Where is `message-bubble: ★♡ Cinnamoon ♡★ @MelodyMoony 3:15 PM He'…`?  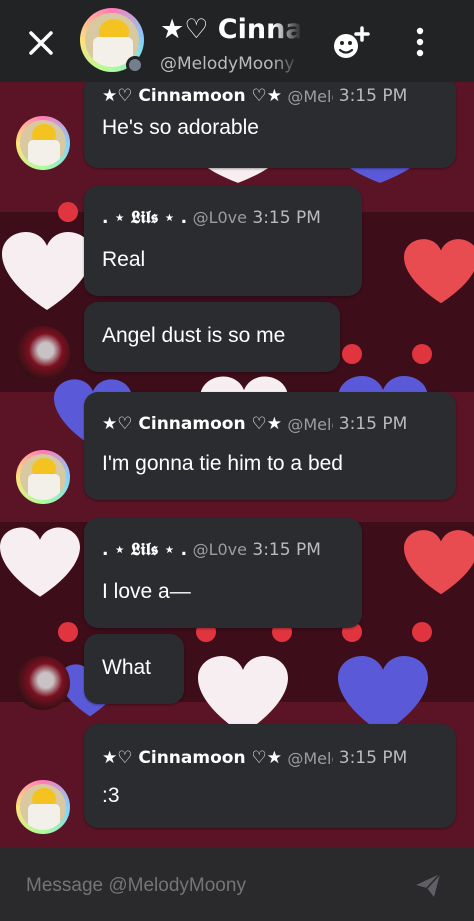 message-bubble: ★♡ Cinnamoon ♡★ @MelodyMoony 3:15 PM He'… is located at coordinates (270, 122).